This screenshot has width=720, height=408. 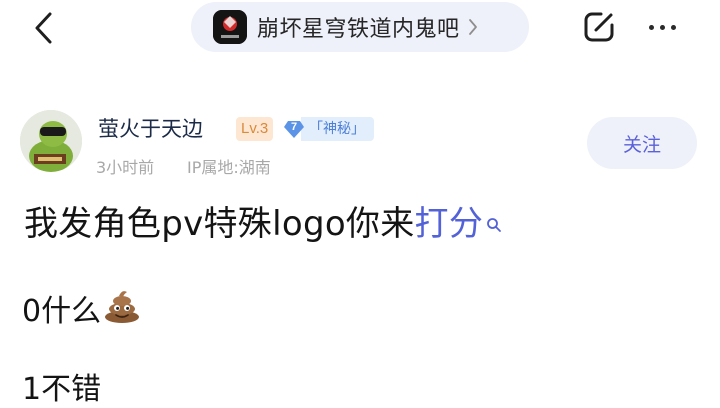 I want to click on ip-location: IP属地:湖南, so click(x=229, y=167).